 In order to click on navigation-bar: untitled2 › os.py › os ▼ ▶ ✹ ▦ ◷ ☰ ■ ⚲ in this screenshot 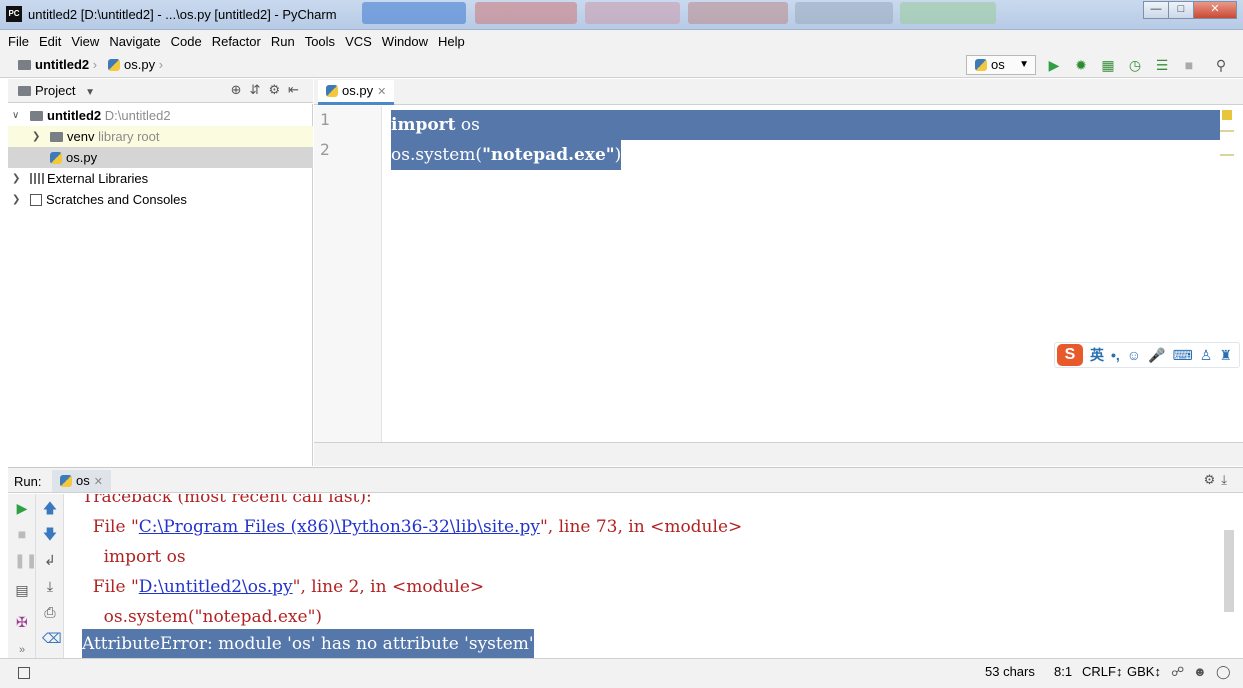, I will do `click(621, 65)`.